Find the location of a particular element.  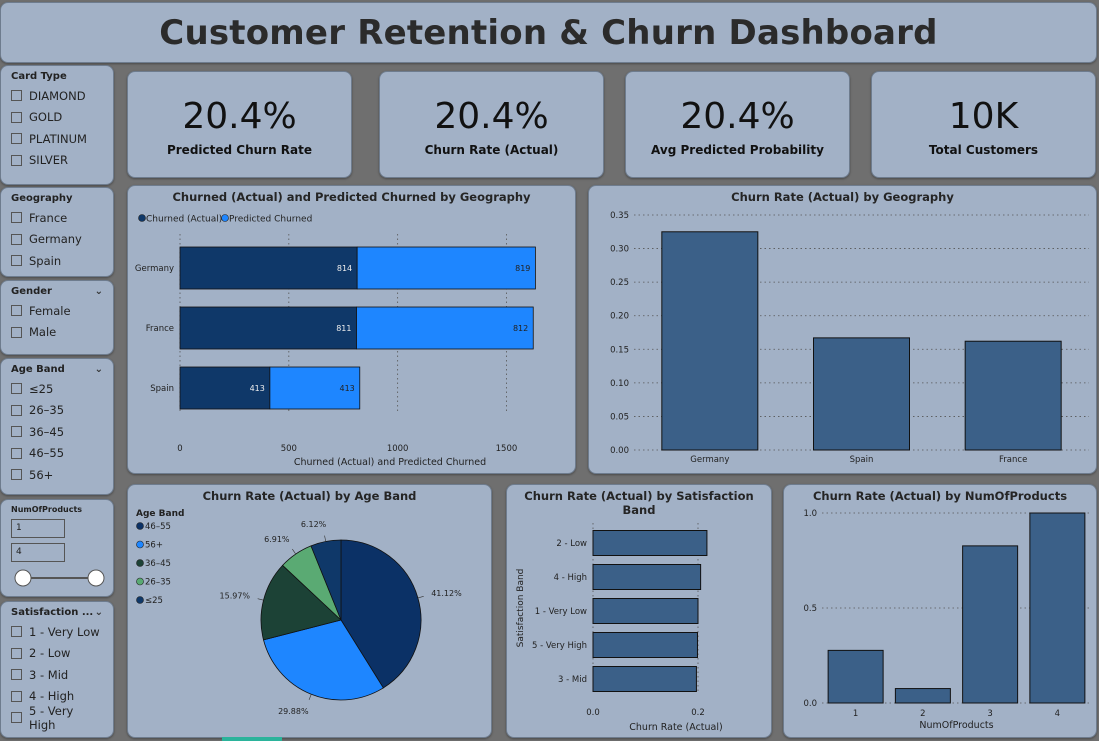

slicer-title: Age Band ⌄ is located at coordinates (57, 369).